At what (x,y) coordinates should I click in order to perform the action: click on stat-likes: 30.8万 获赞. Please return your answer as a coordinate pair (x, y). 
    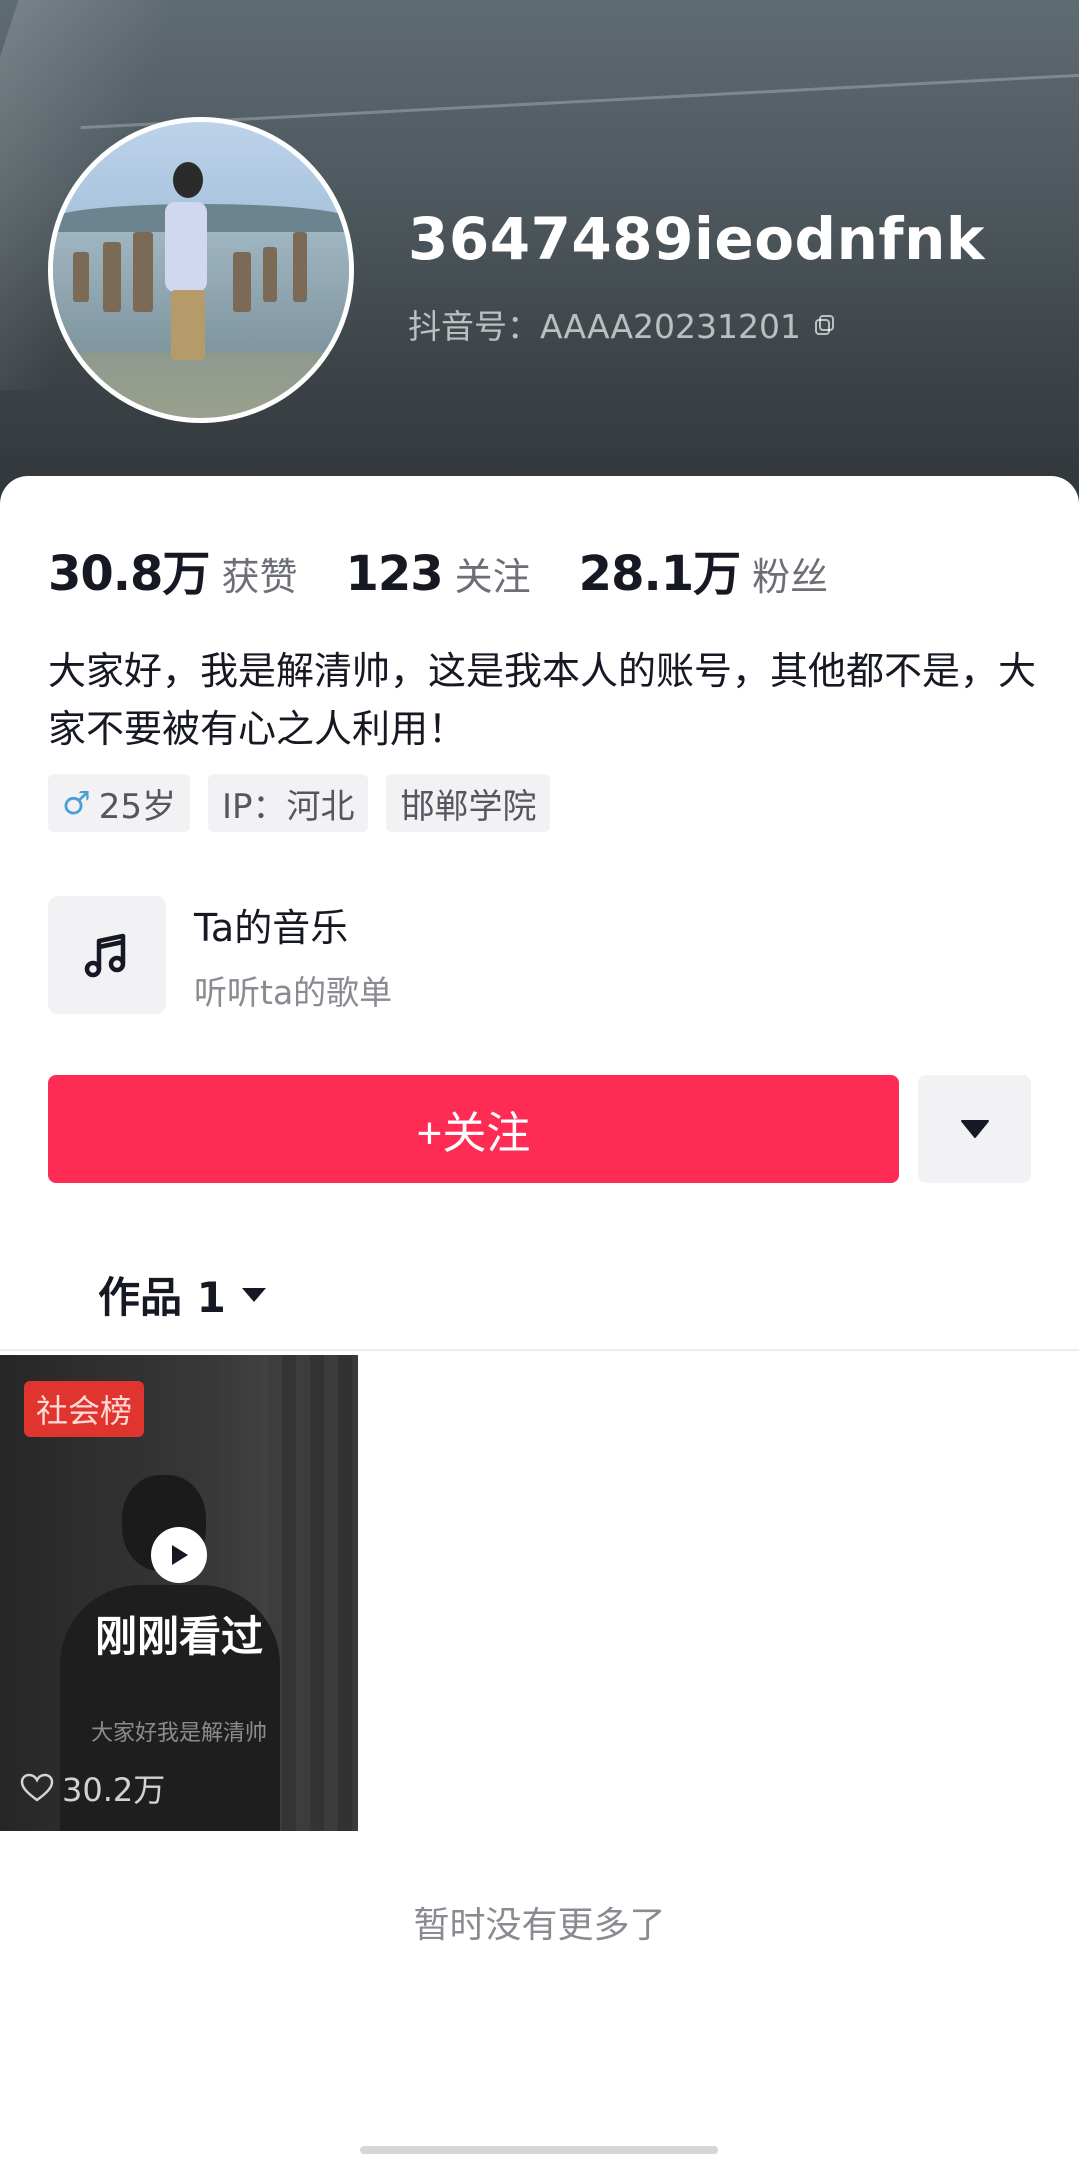
    Looking at the image, I should click on (172, 569).